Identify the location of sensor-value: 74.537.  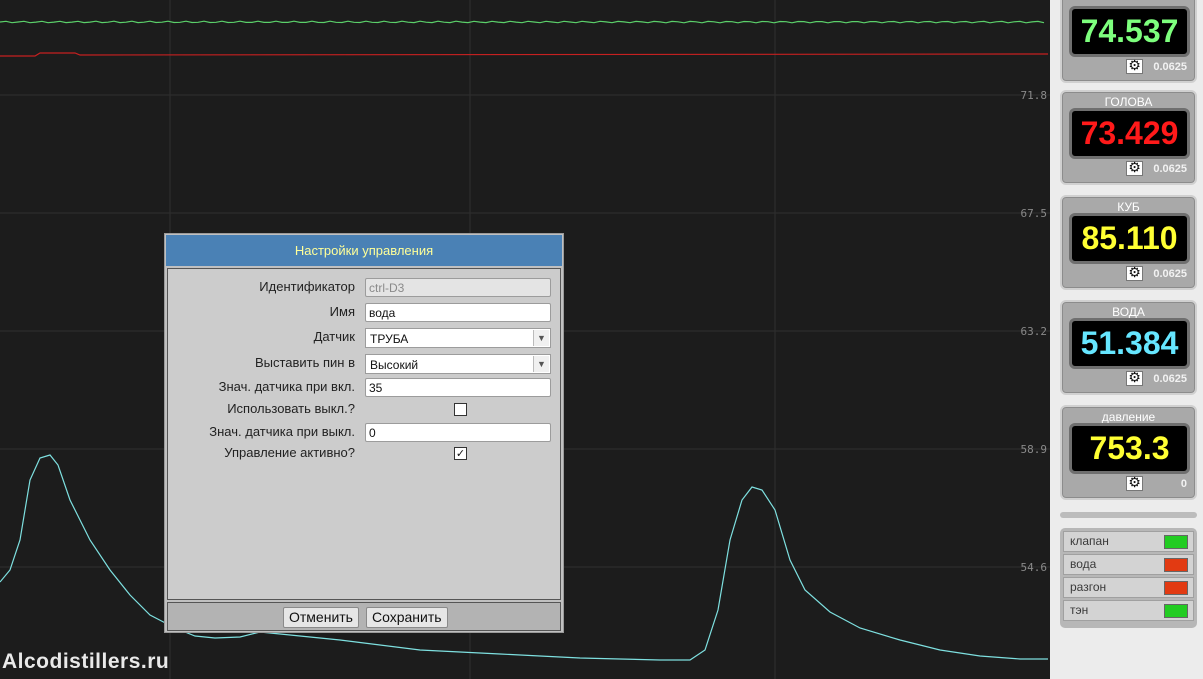
(1129, 31).